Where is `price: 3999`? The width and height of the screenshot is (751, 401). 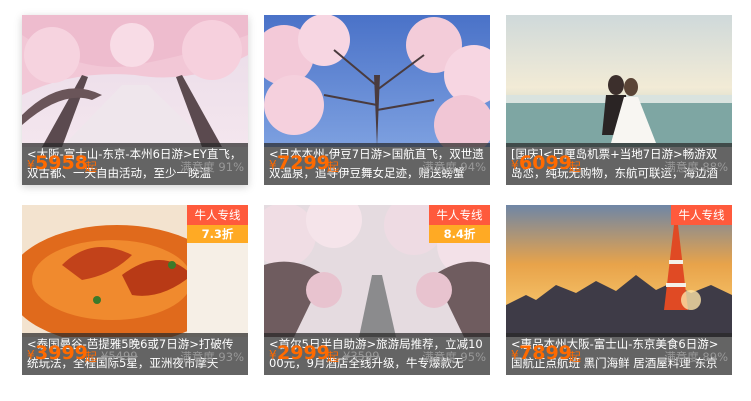 price: 3999 is located at coordinates (61, 353).